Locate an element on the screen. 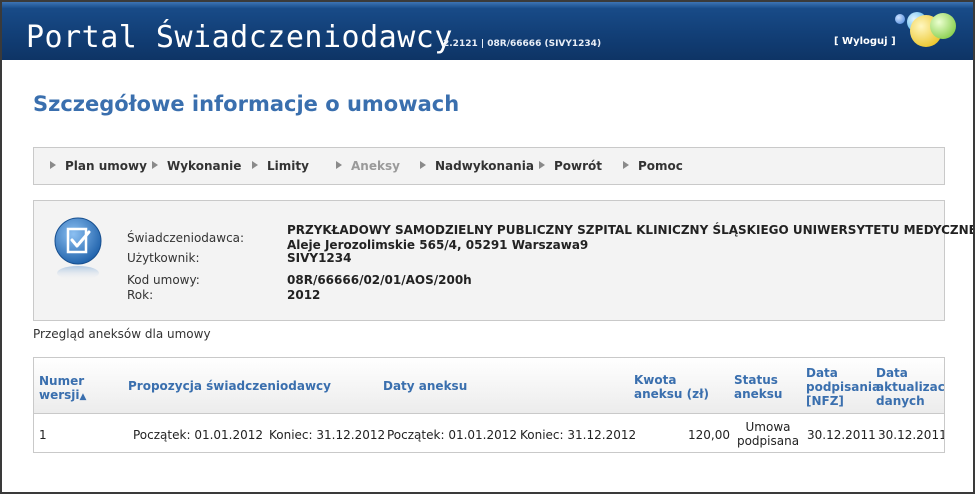  nav-item-nadwykonania: Nadwykonania is located at coordinates (477, 166).